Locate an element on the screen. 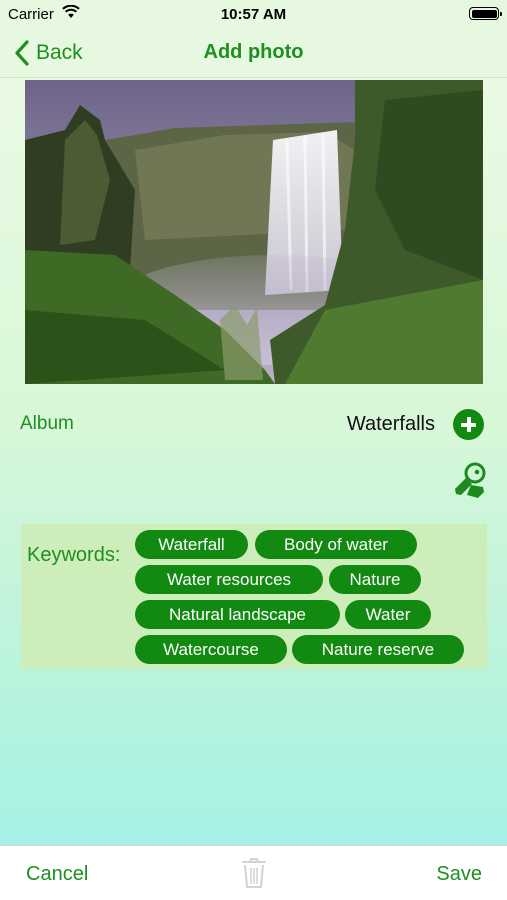 The image size is (507, 900). status-bar: Carrier 10:57 AM is located at coordinates (253, 14).